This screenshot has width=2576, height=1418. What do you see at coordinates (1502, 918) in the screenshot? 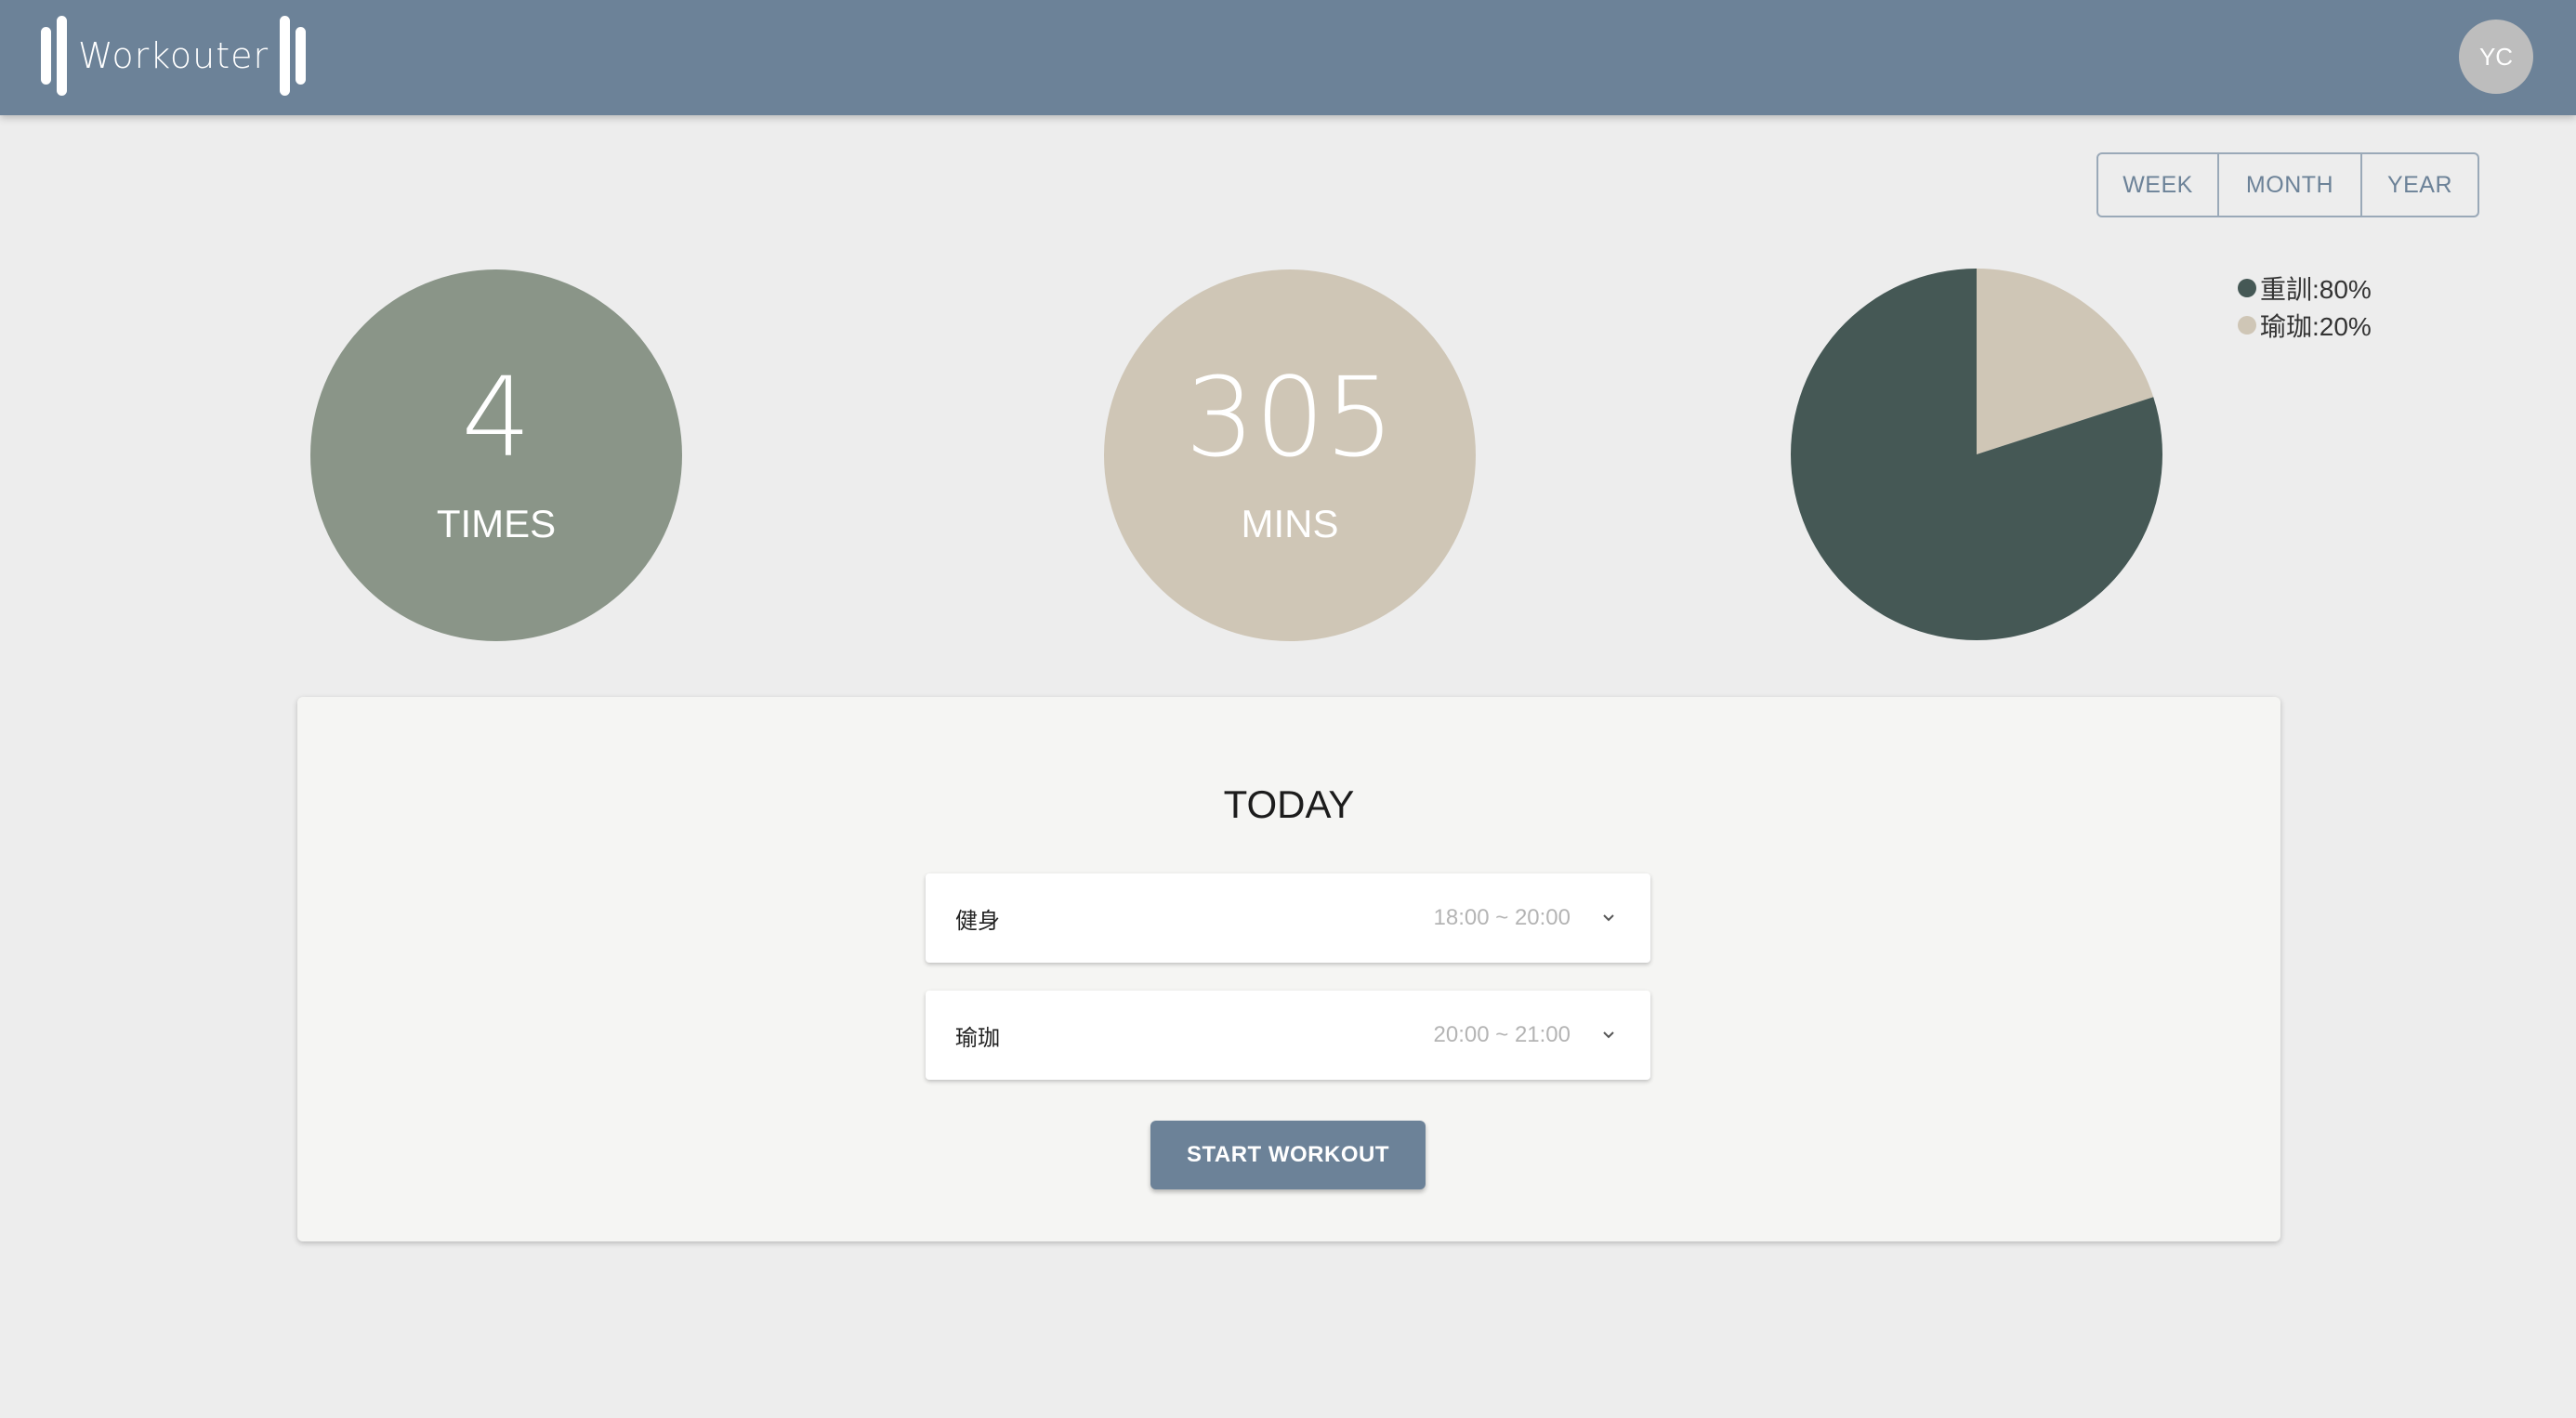
I see `workout-time: 18:00 ~ 20:00` at bounding box center [1502, 918].